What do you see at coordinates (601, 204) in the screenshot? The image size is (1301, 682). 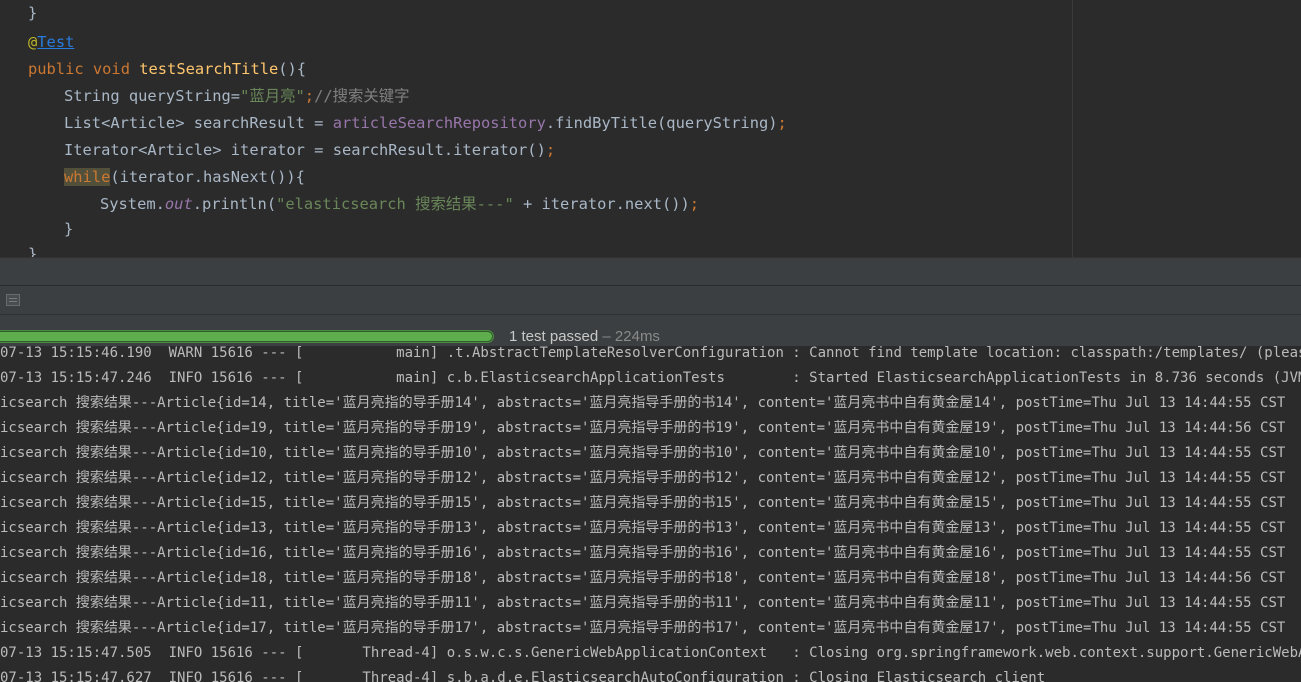 I see `print-rest: + iterator.next())` at bounding box center [601, 204].